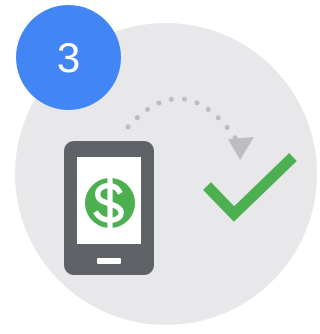 This screenshot has width=320, height=334. I want to click on step-number: 3, so click(68, 57).